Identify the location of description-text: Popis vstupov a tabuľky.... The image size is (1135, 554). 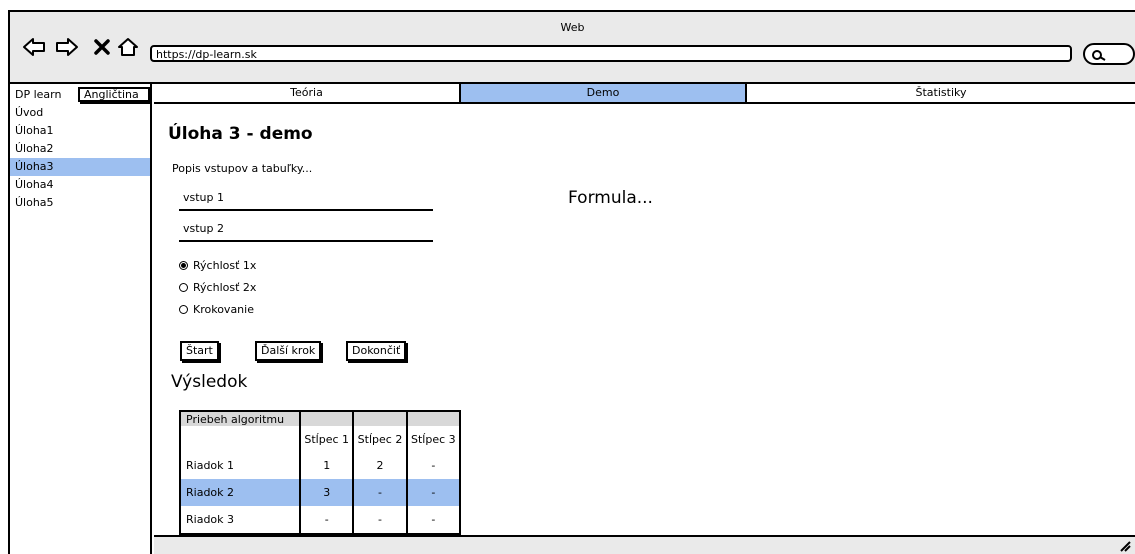
(242, 168).